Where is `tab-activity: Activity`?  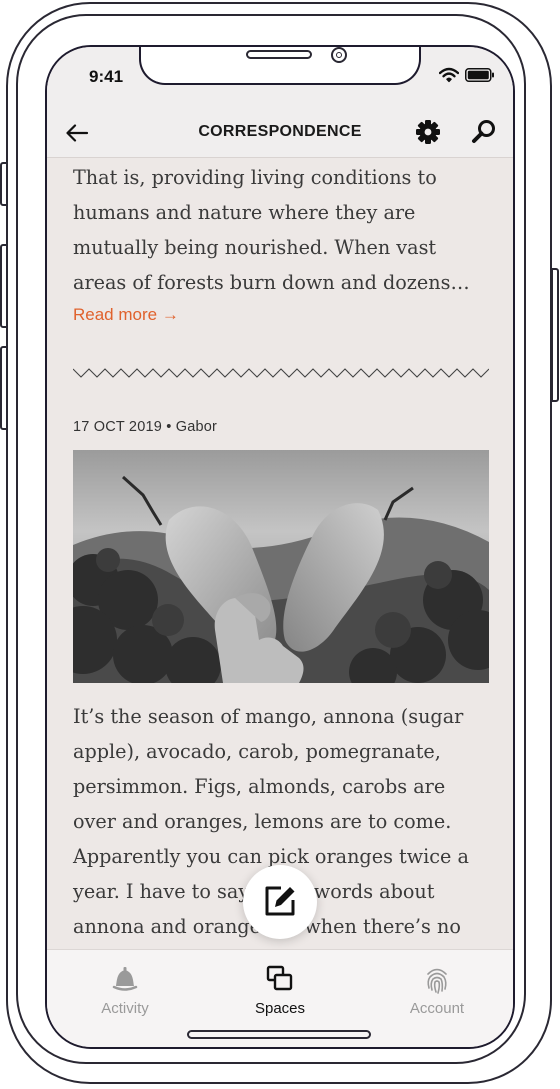 tab-activity: Activity is located at coordinates (125, 989).